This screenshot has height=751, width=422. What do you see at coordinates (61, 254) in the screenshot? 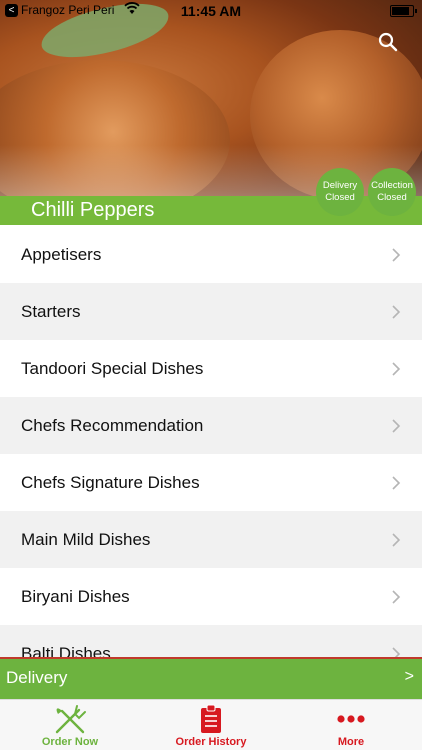
I see `menu-category-label: Appetisers` at bounding box center [61, 254].